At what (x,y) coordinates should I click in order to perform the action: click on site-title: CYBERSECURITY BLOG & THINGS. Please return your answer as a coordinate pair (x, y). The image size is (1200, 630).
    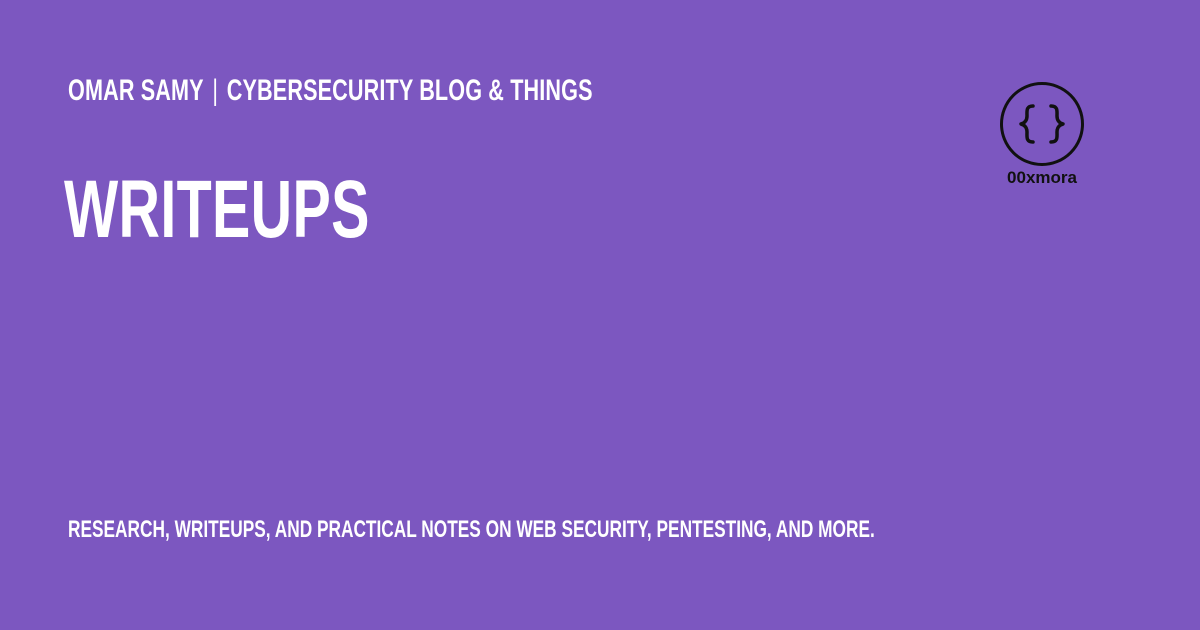
    Looking at the image, I should click on (409, 90).